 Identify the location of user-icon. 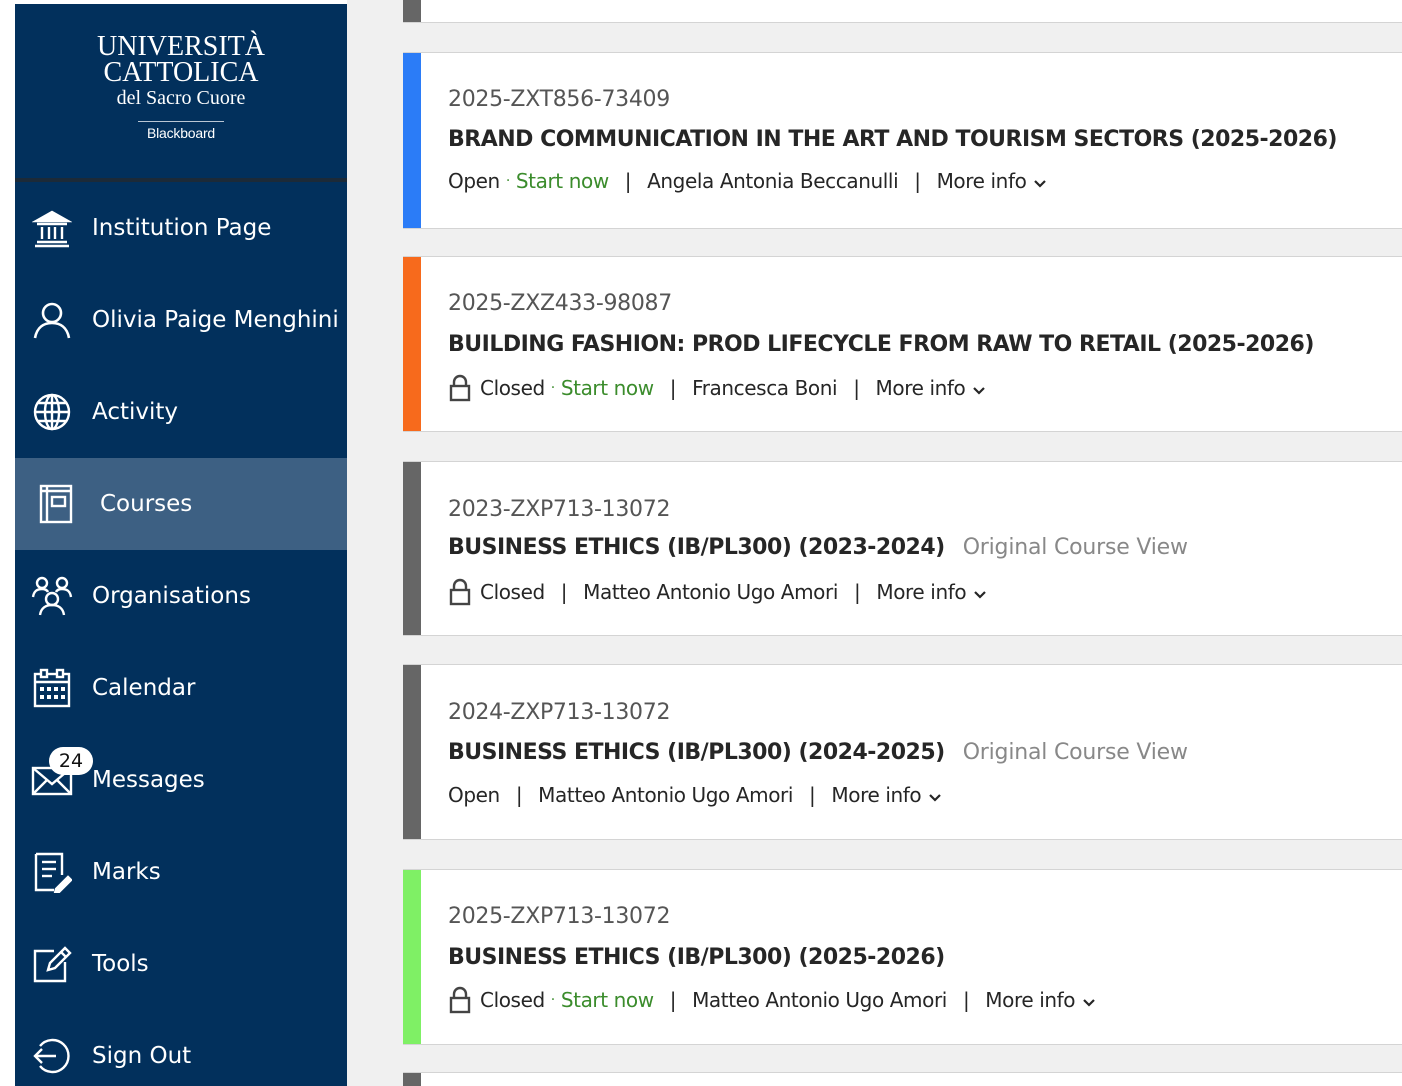
(52, 320).